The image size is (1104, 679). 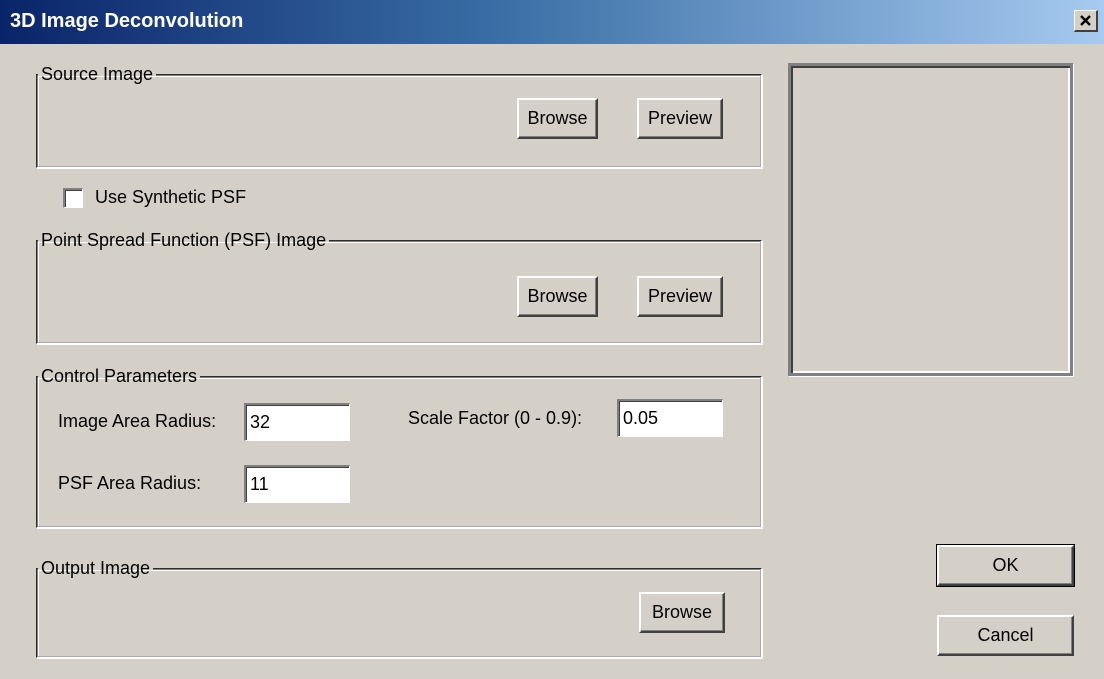 What do you see at coordinates (682, 612) in the screenshot?
I see `output-browse-button: Browse` at bounding box center [682, 612].